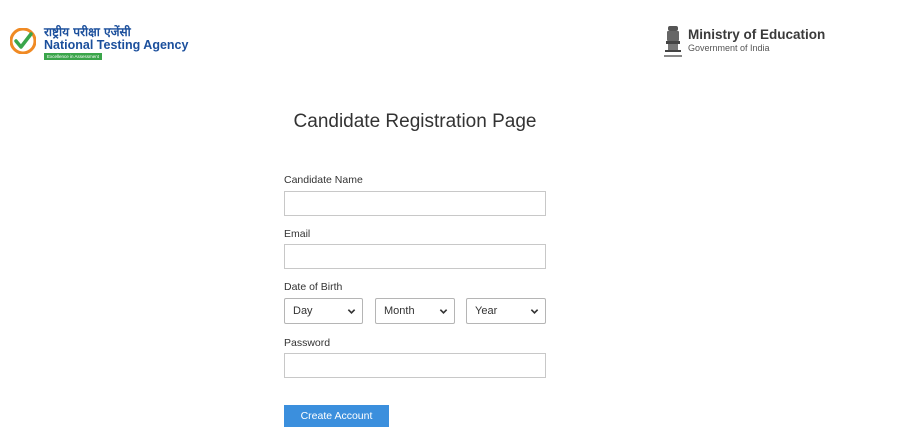  Describe the element at coordinates (506, 311) in the screenshot. I see `dob-year-select: Year` at that location.